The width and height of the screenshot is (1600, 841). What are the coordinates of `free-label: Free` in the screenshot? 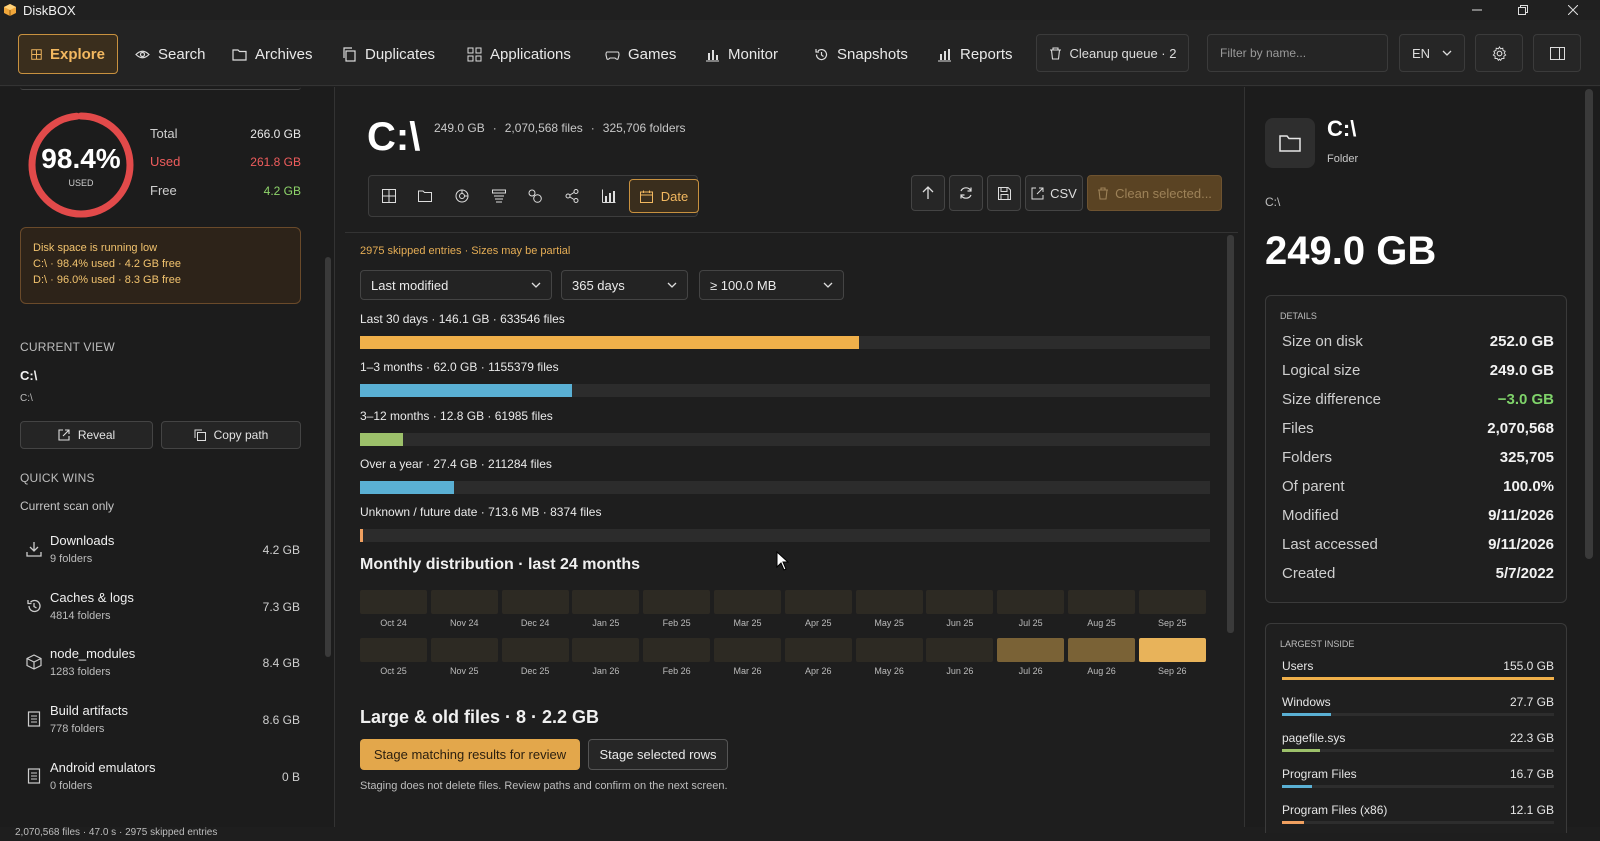 It's located at (163, 190).